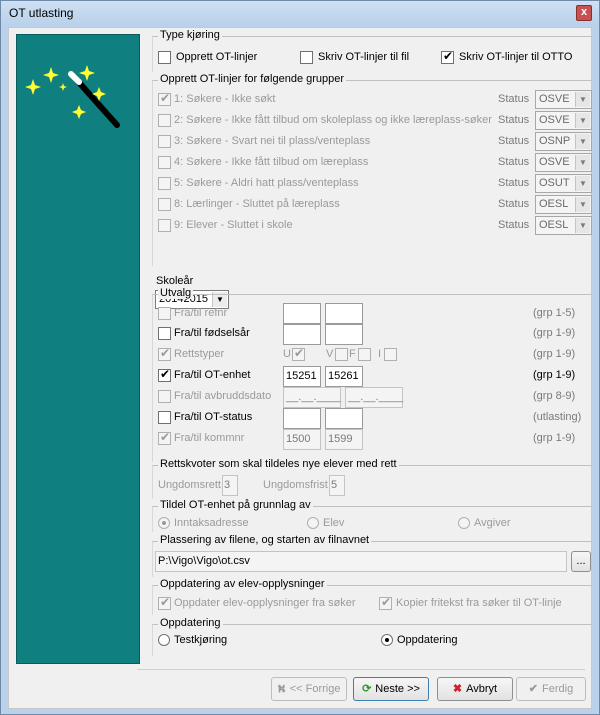  Describe the element at coordinates (164, 57) in the screenshot. I see `opprett-ot-checkbox` at that location.